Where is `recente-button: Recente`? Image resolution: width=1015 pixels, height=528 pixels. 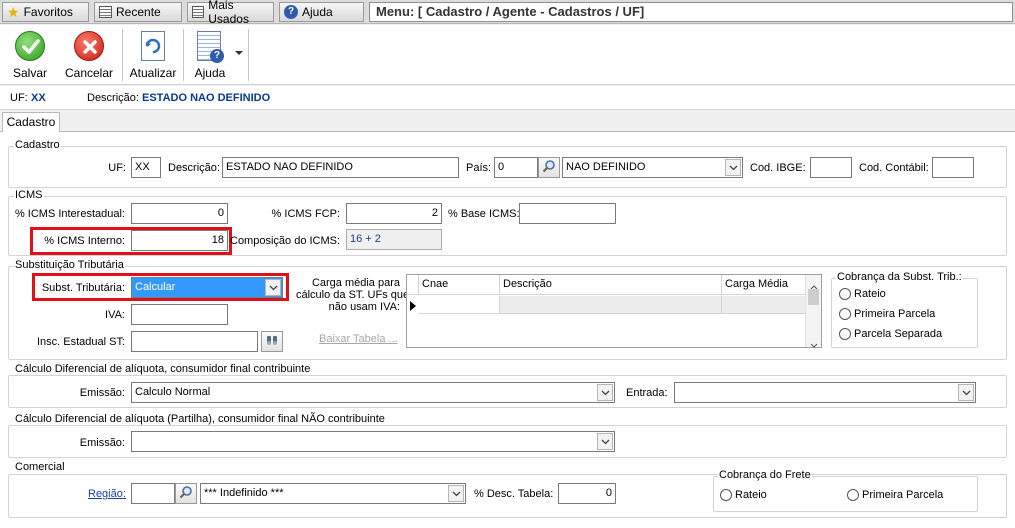
recente-button: Recente is located at coordinates (138, 12).